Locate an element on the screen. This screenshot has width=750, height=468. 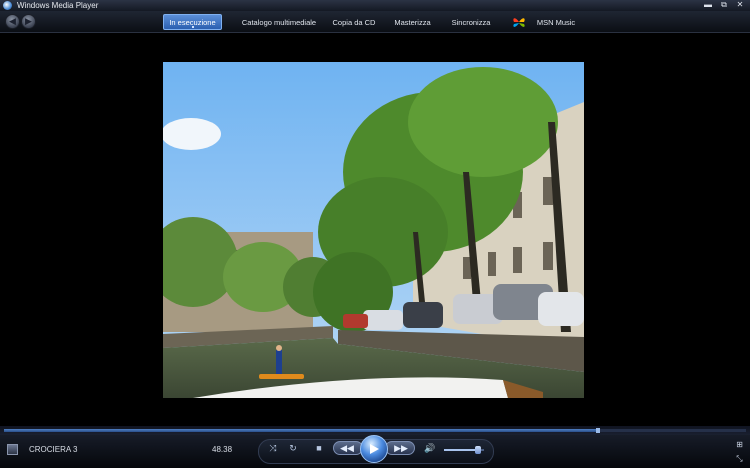
title-bar: Windows Media Player ▬ ⧉ ✕ is located at coordinates (375, 5).